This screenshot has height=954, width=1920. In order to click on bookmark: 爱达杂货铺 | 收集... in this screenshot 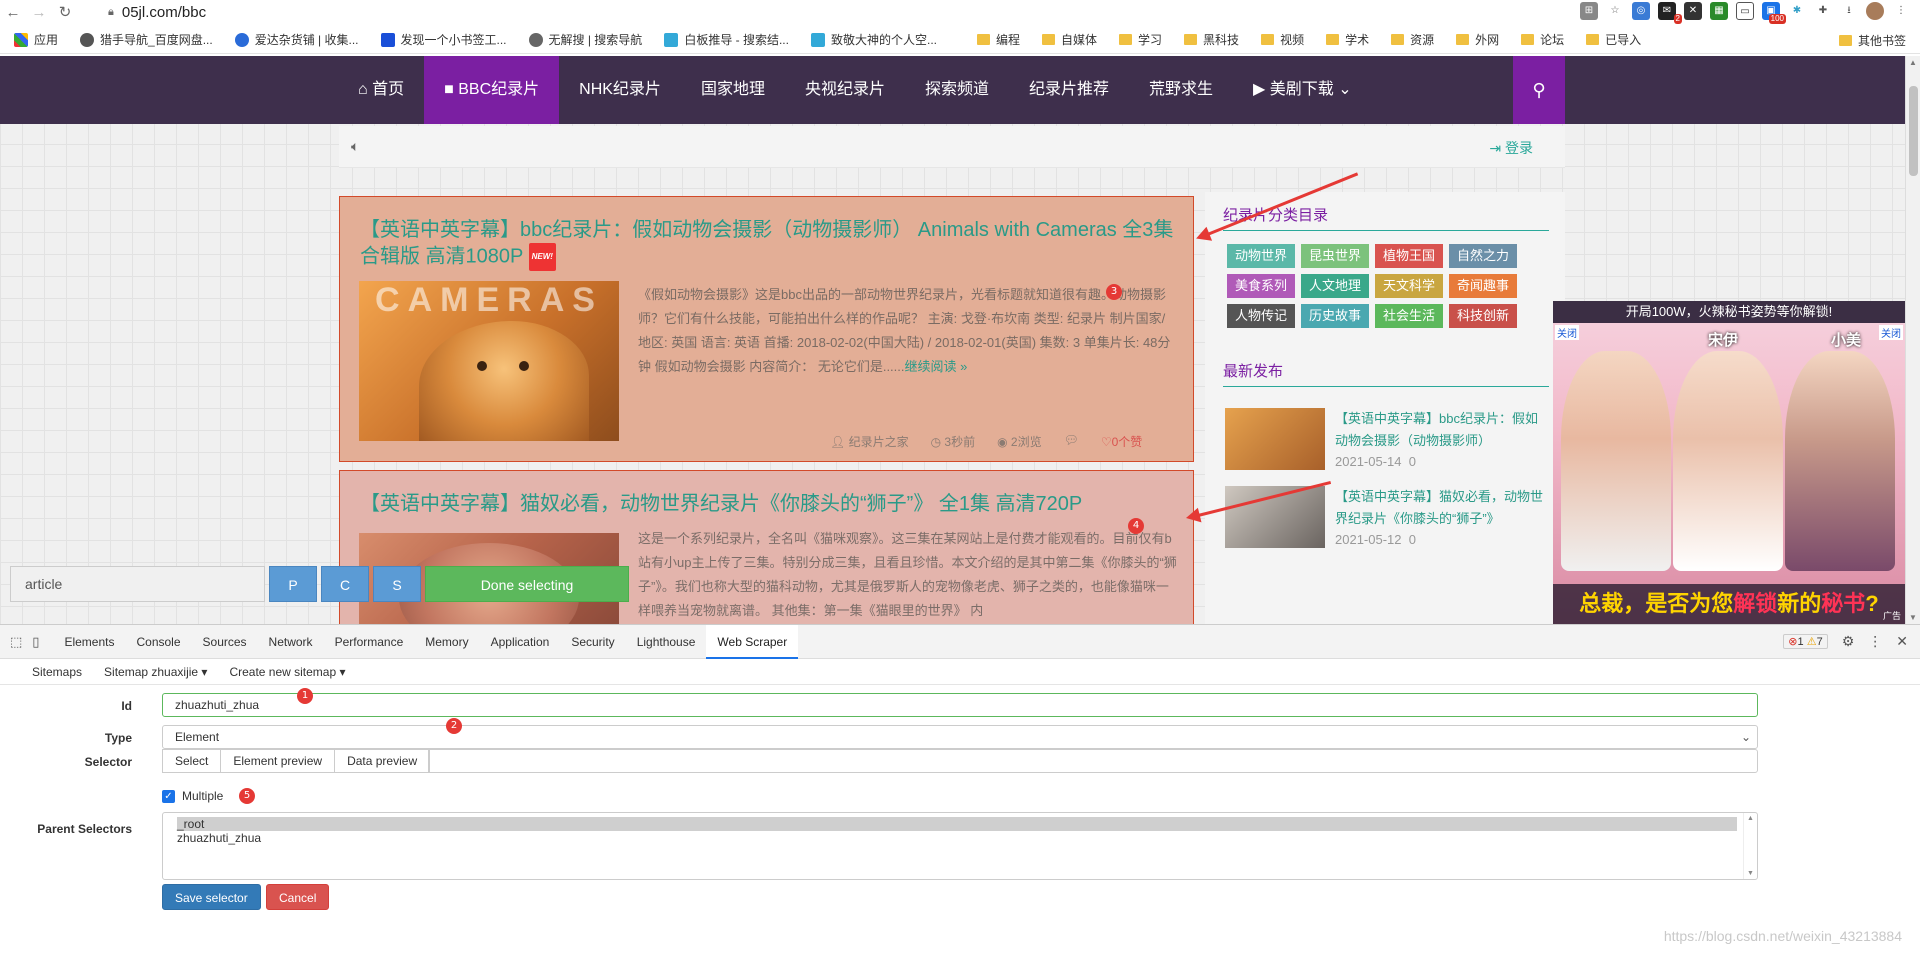, I will do `click(296, 39)`.